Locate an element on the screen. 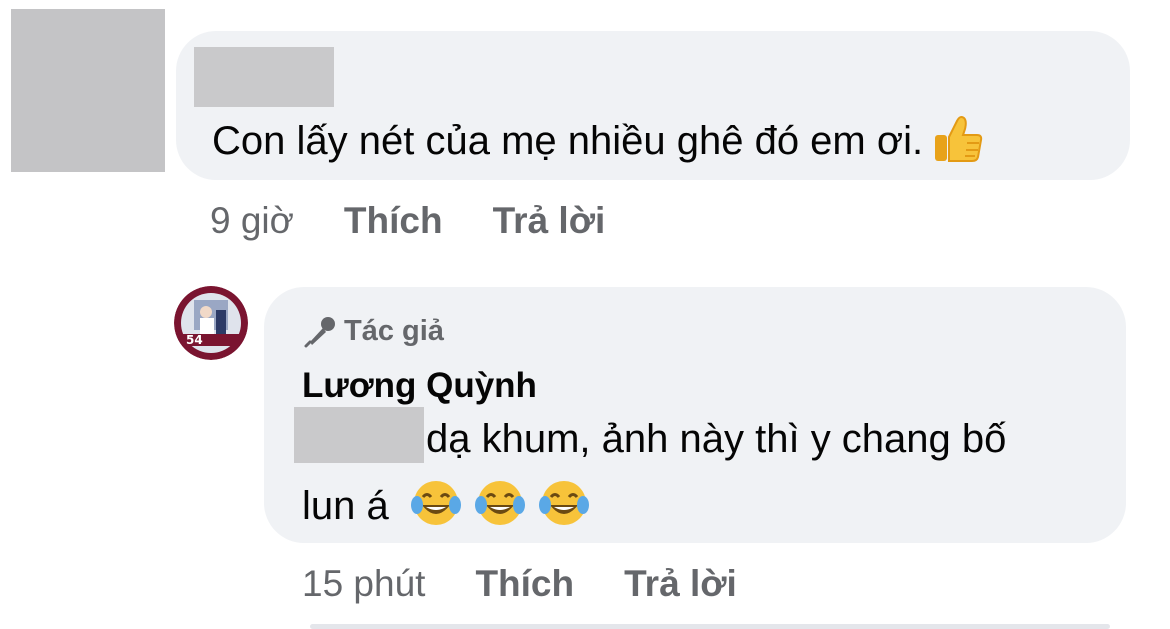 Image resolution: width=1170 pixels, height=629 pixels. microphone-icon is located at coordinates (319, 332).